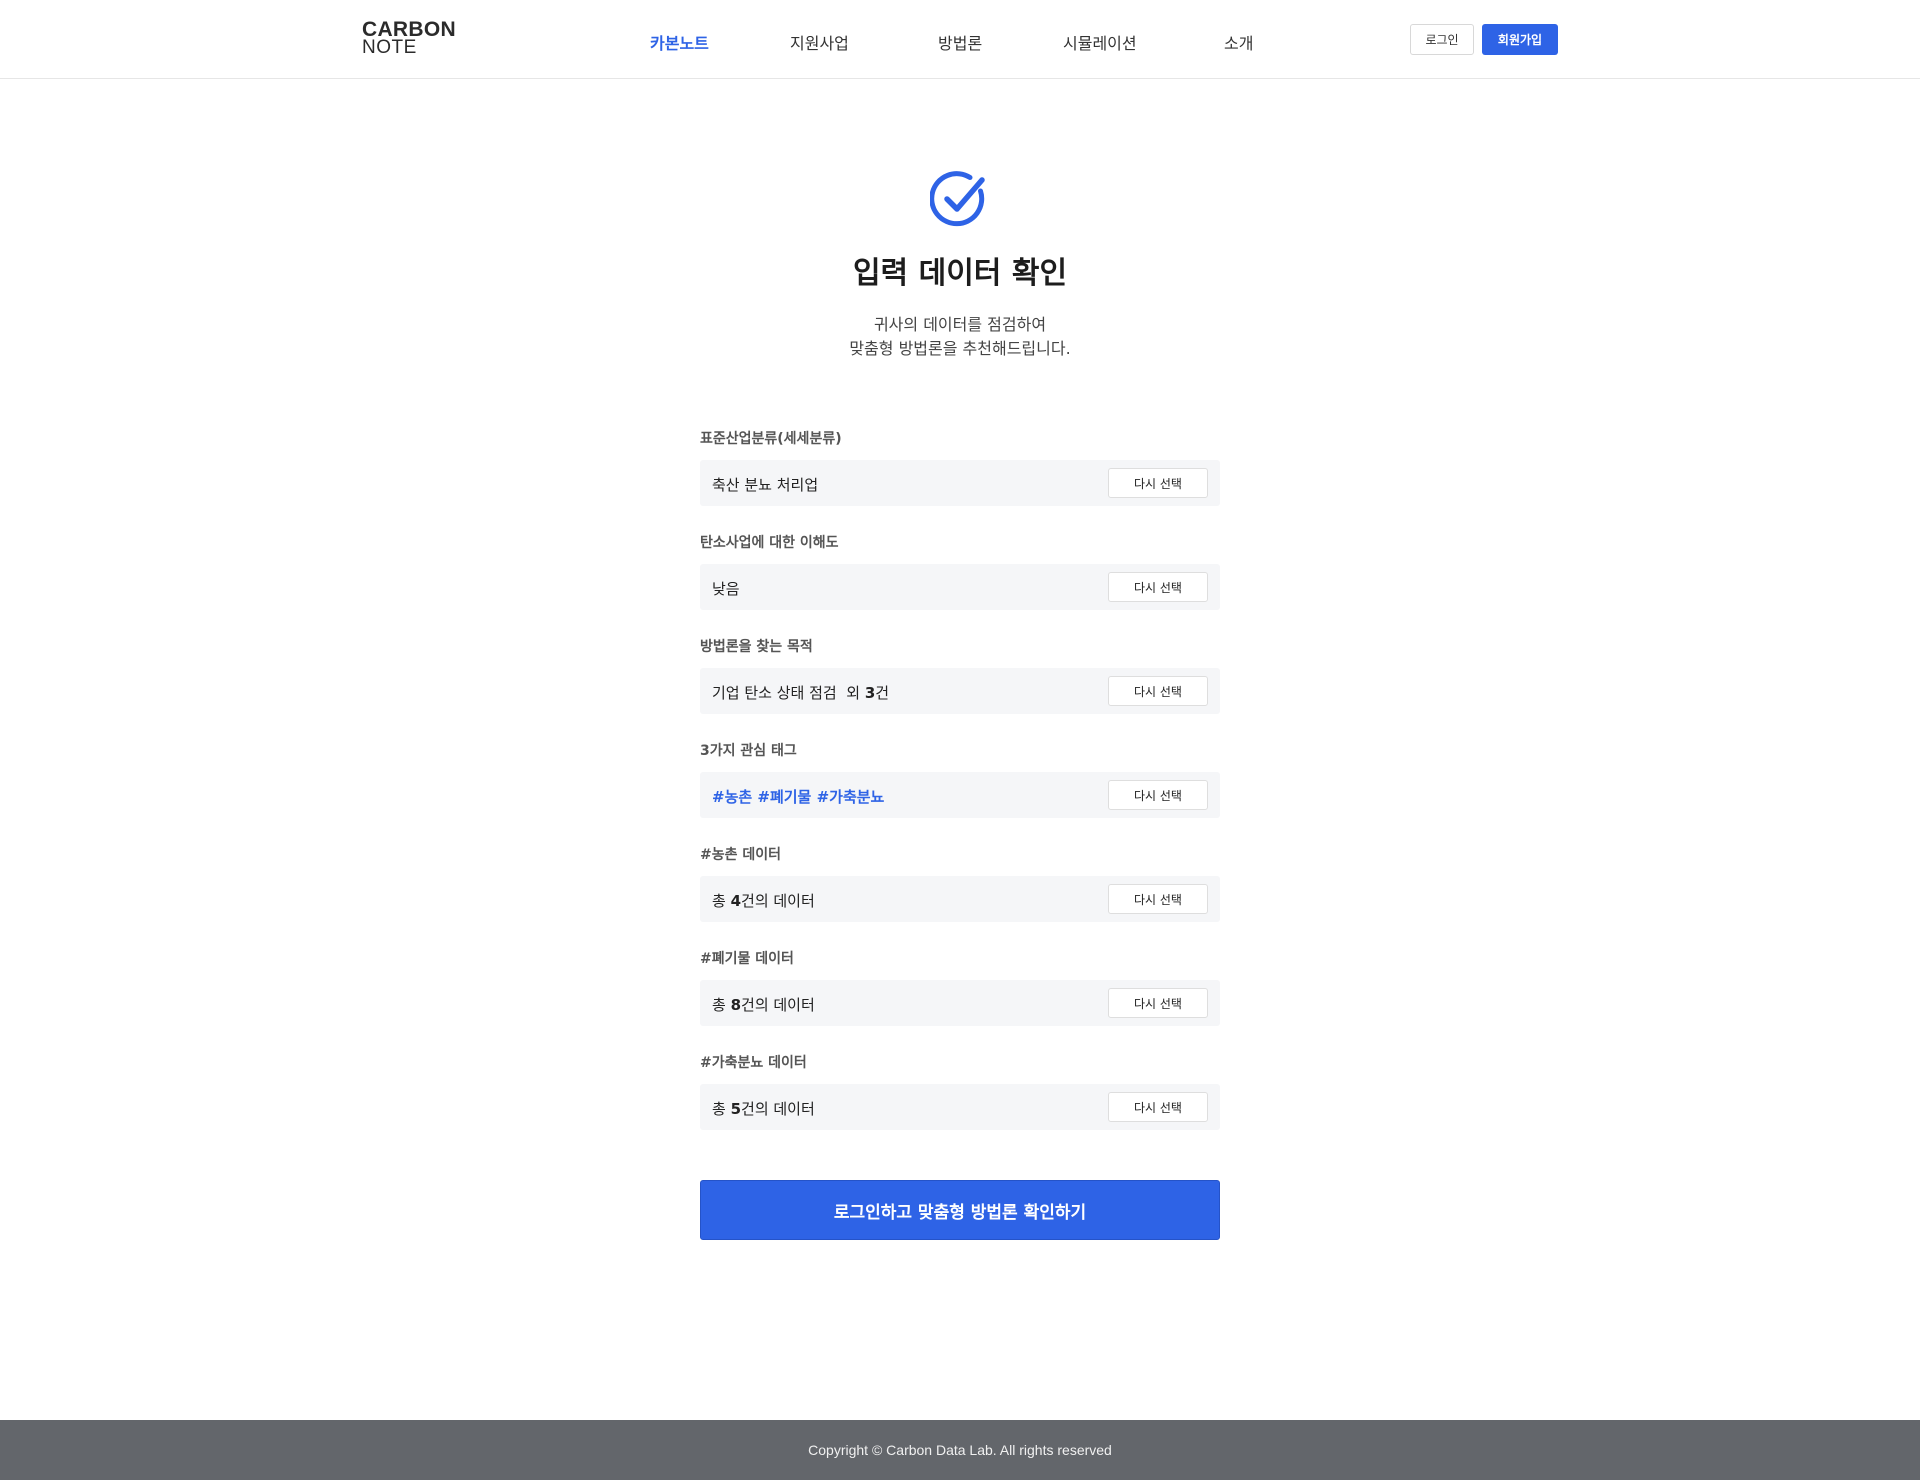  Describe the element at coordinates (960, 273) in the screenshot. I see `page-title: 입력 데이터 확인` at that location.